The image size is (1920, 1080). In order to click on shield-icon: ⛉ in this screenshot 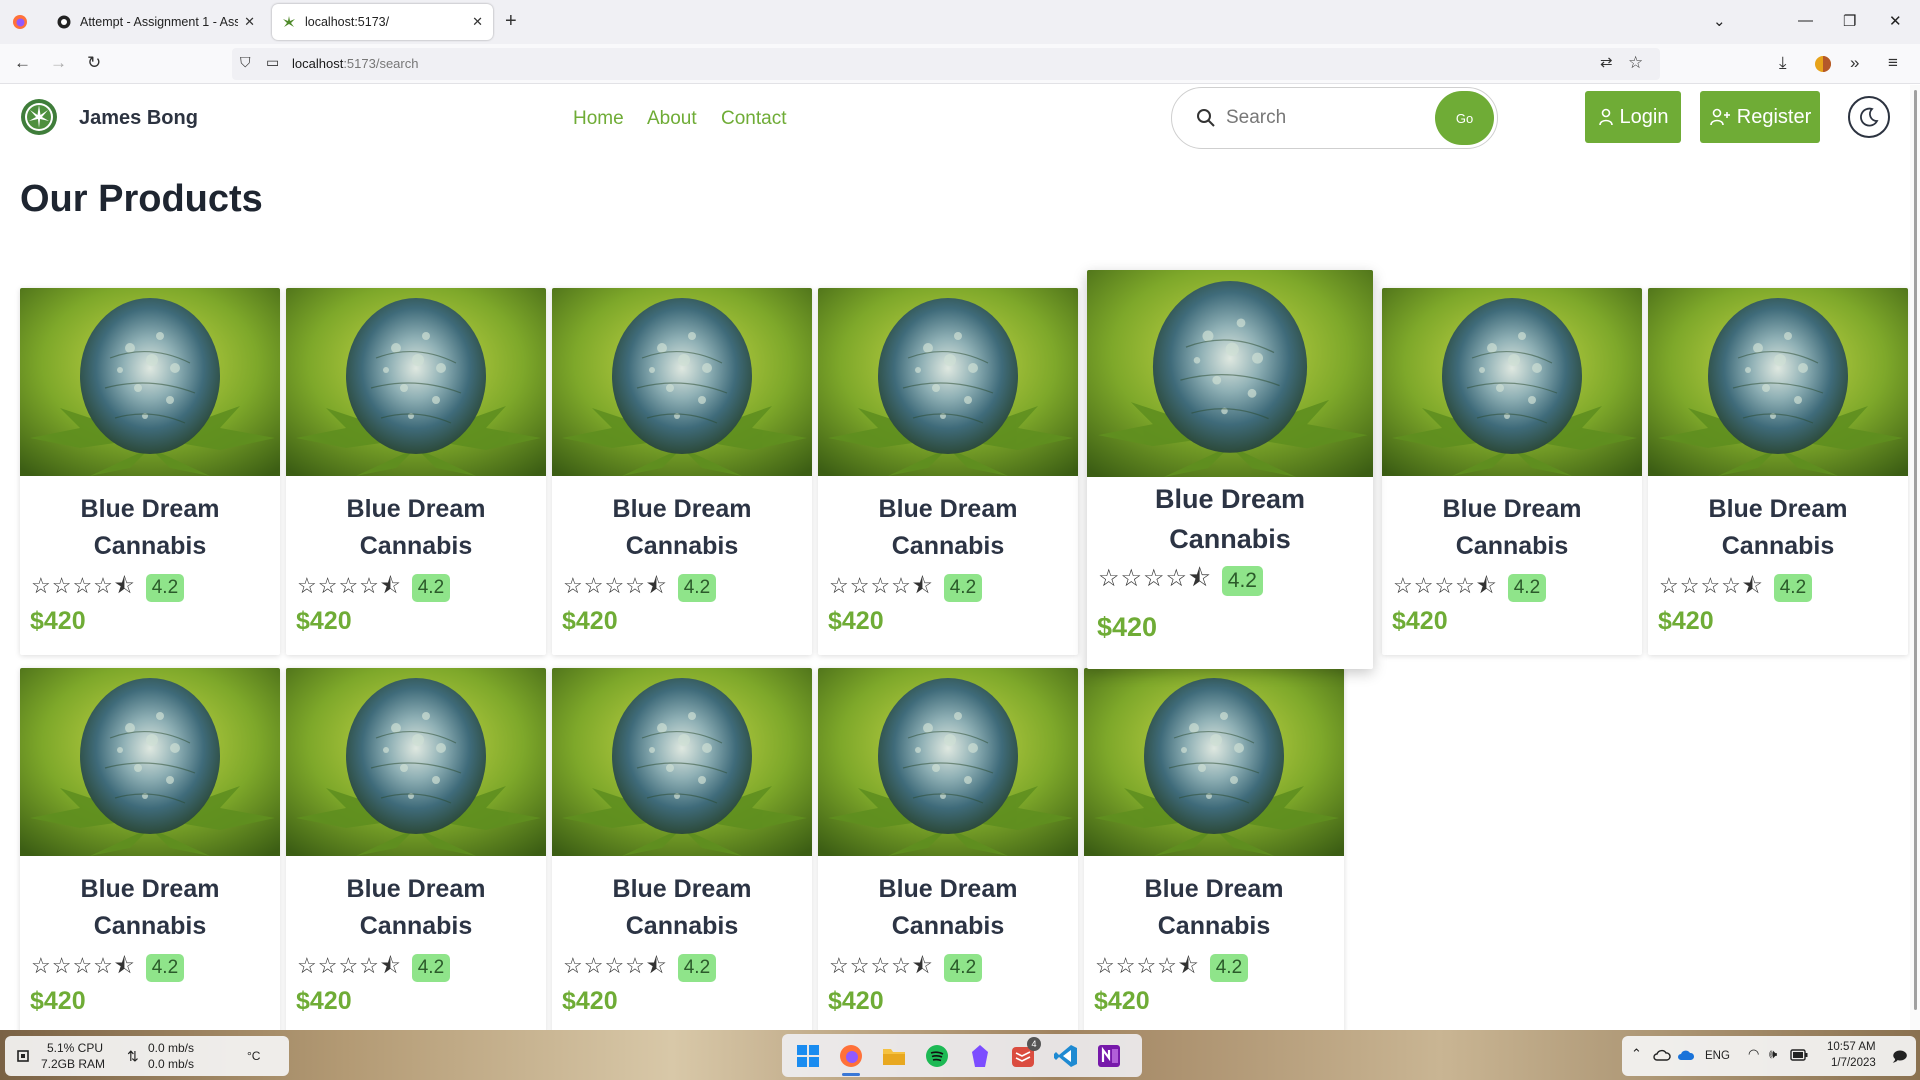, I will do `click(245, 62)`.